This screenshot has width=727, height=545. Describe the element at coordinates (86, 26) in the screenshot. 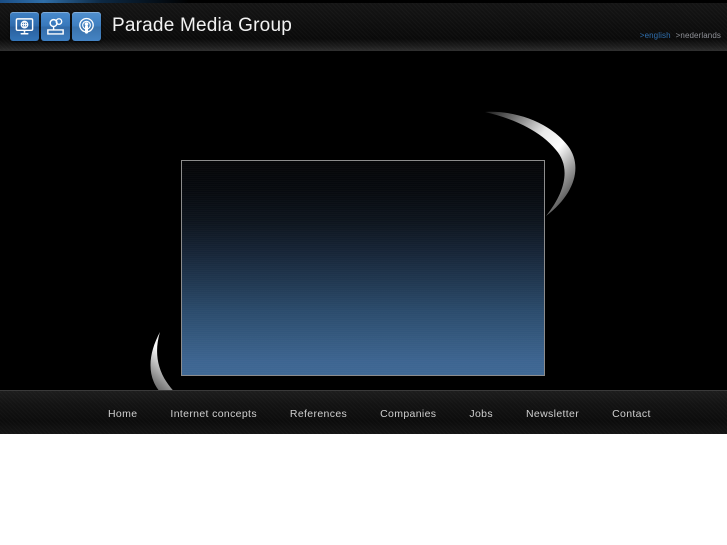

I see `broadcast-microphone-icon` at that location.